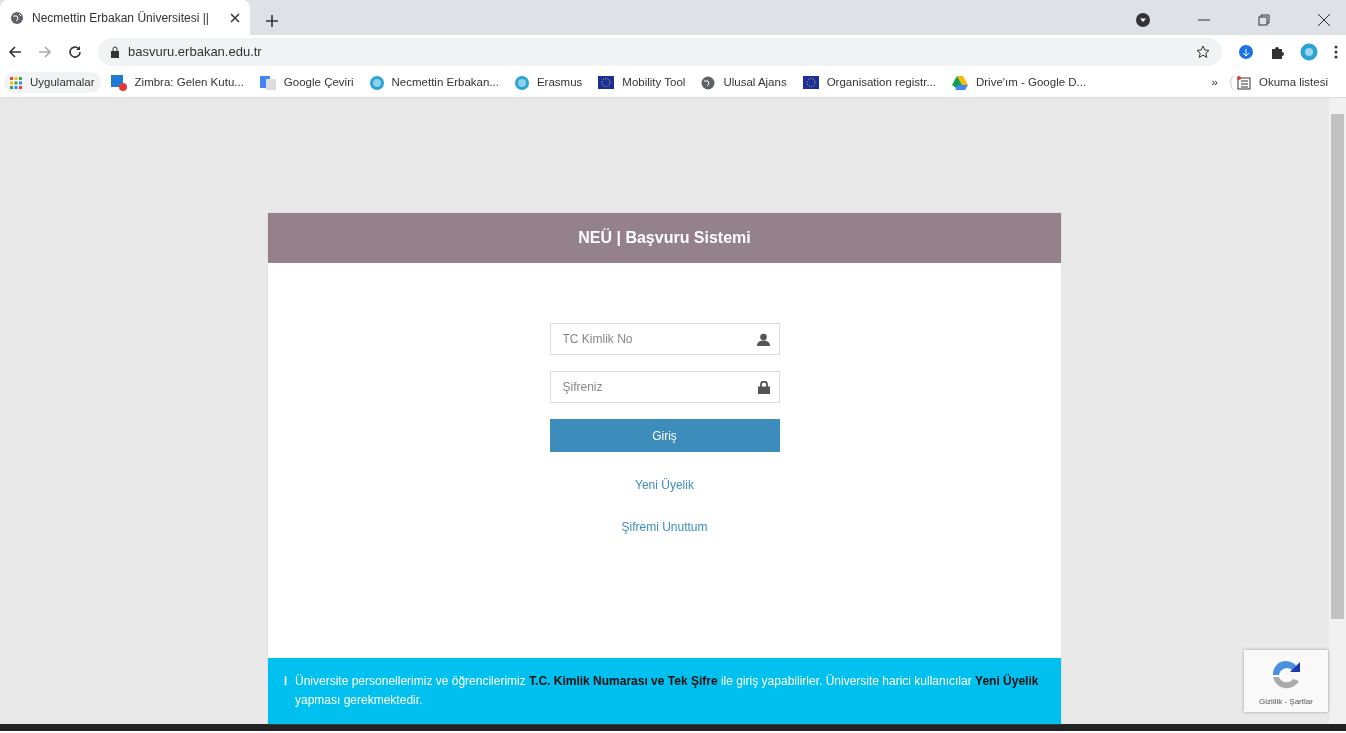 The width and height of the screenshot is (1346, 733). What do you see at coordinates (272, 21) in the screenshot?
I see `new-tab-icon` at bounding box center [272, 21].